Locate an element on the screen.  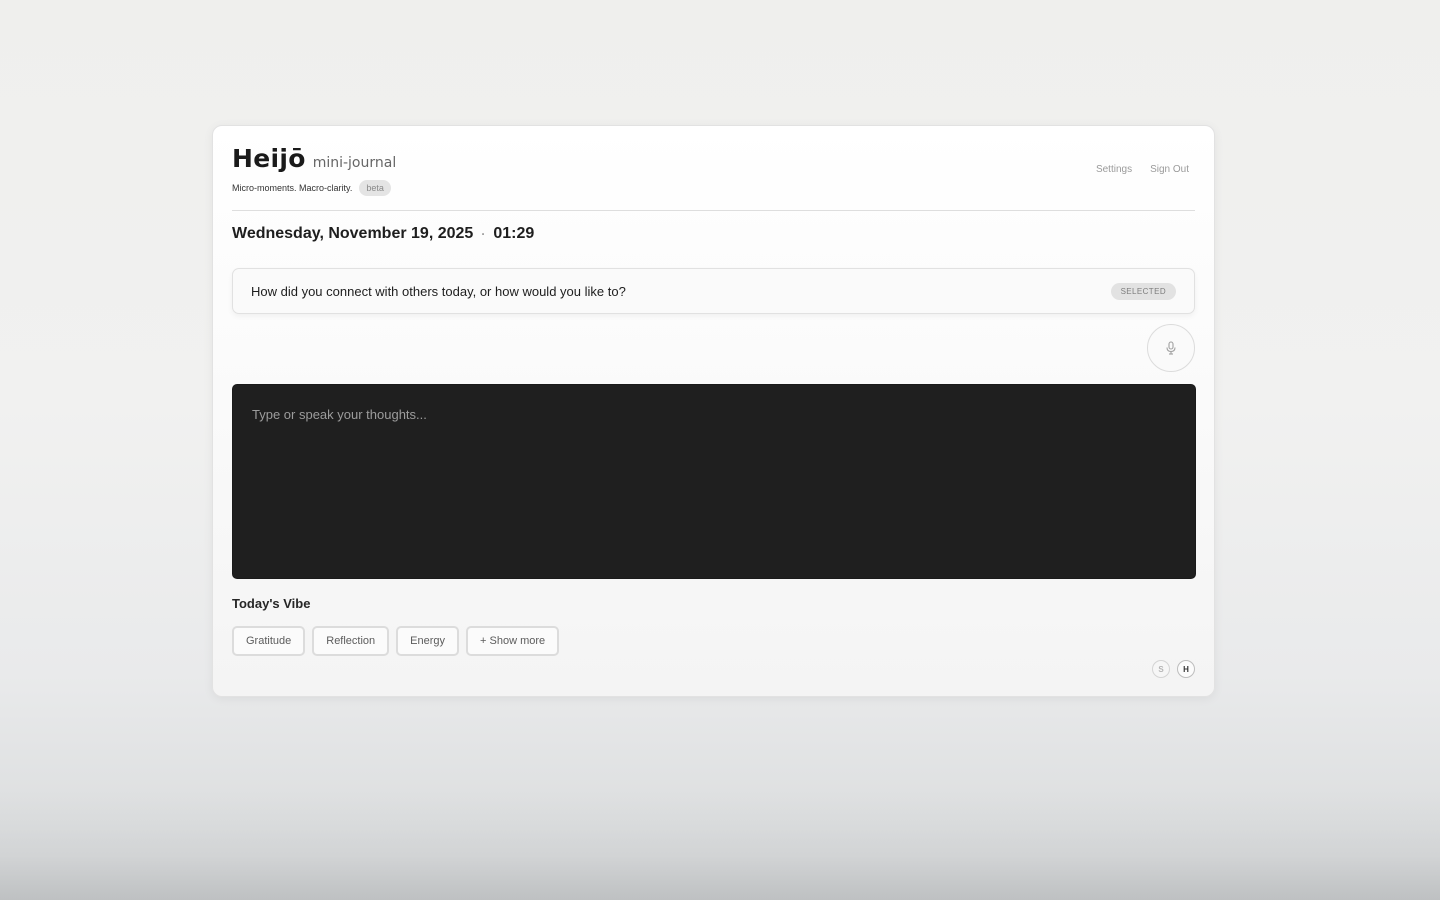
sign-out-link: Sign Out is located at coordinates (1169, 169).